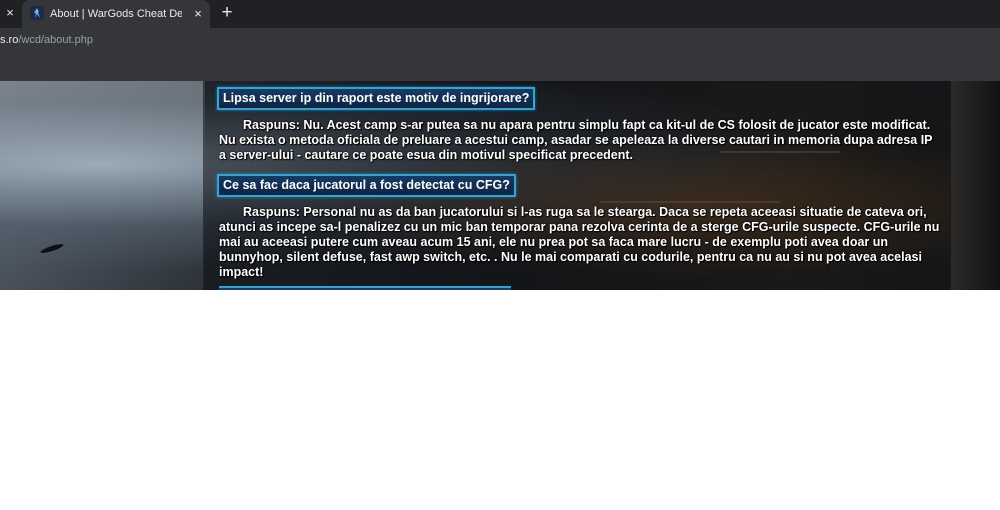 This screenshot has width=1000, height=510. What do you see at coordinates (500, 40) in the screenshot?
I see `address-bar: s.ro/wcd/about.php` at bounding box center [500, 40].